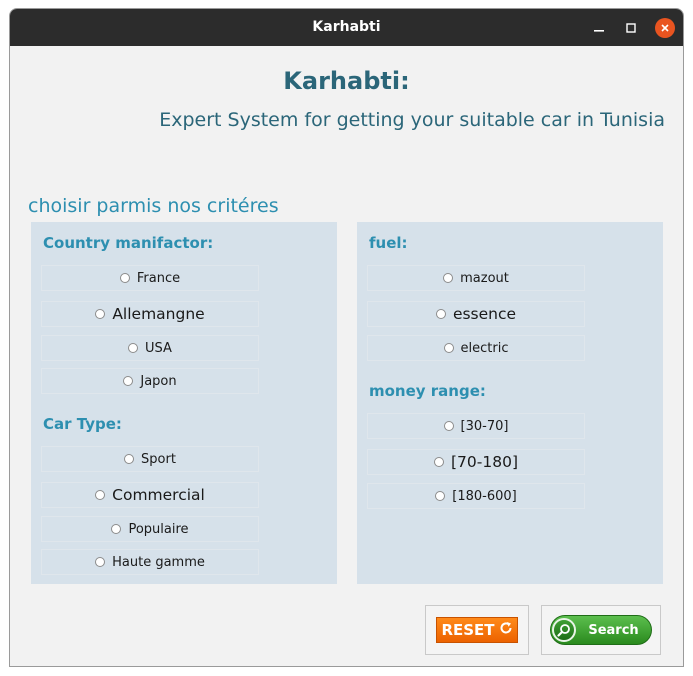 This screenshot has height=676, width=693. I want to click on option-label: [180-600], so click(484, 496).